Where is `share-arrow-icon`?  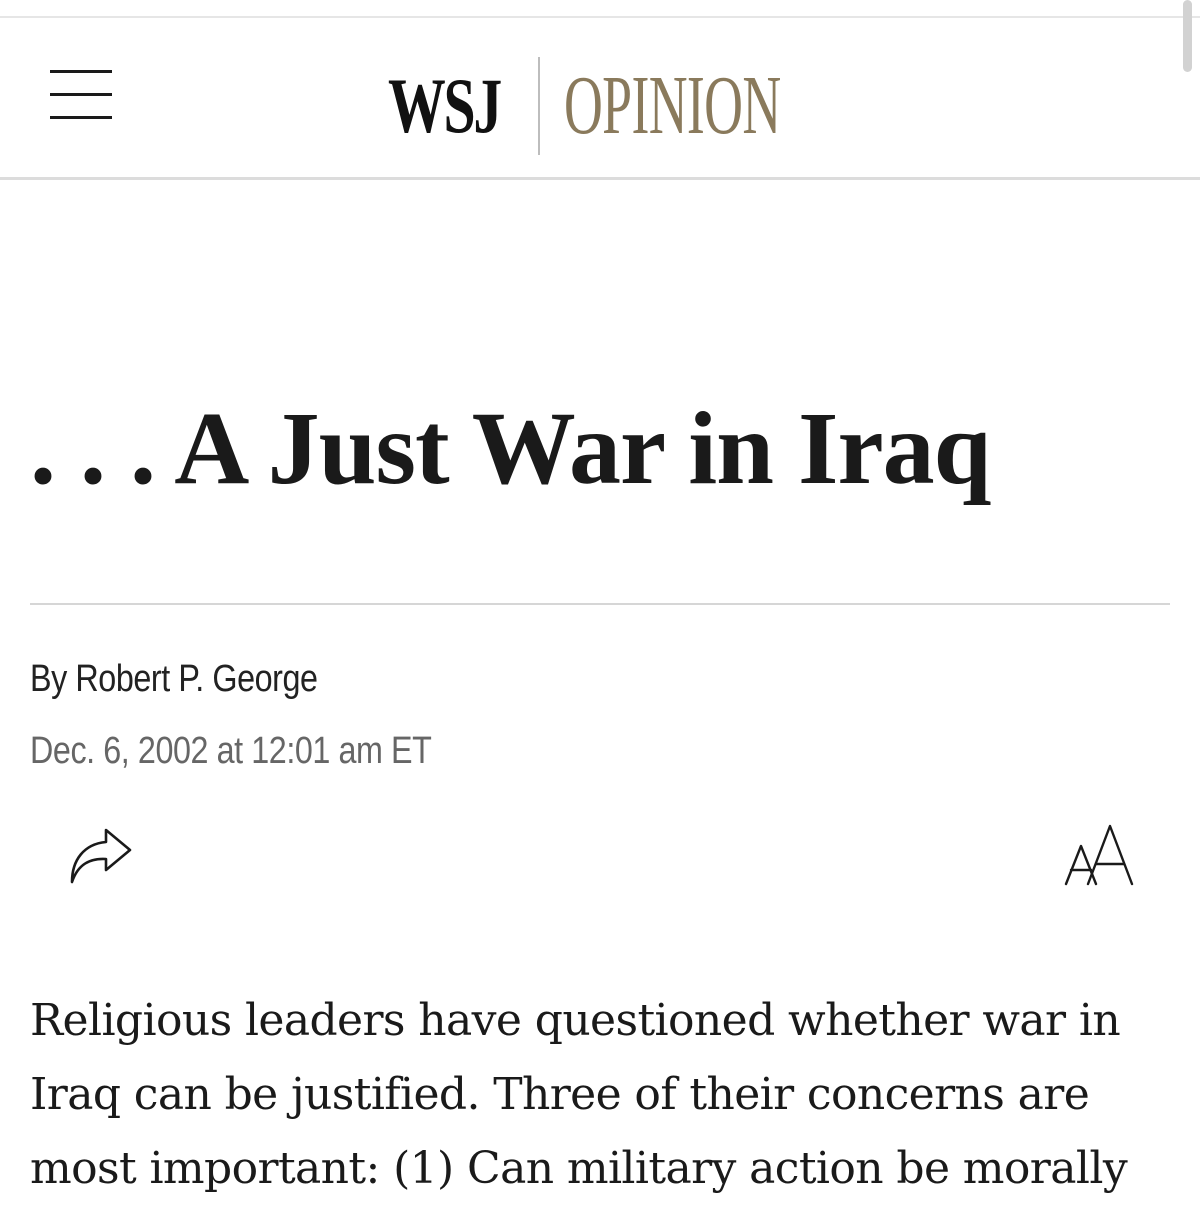 share-arrow-icon is located at coordinates (101, 856).